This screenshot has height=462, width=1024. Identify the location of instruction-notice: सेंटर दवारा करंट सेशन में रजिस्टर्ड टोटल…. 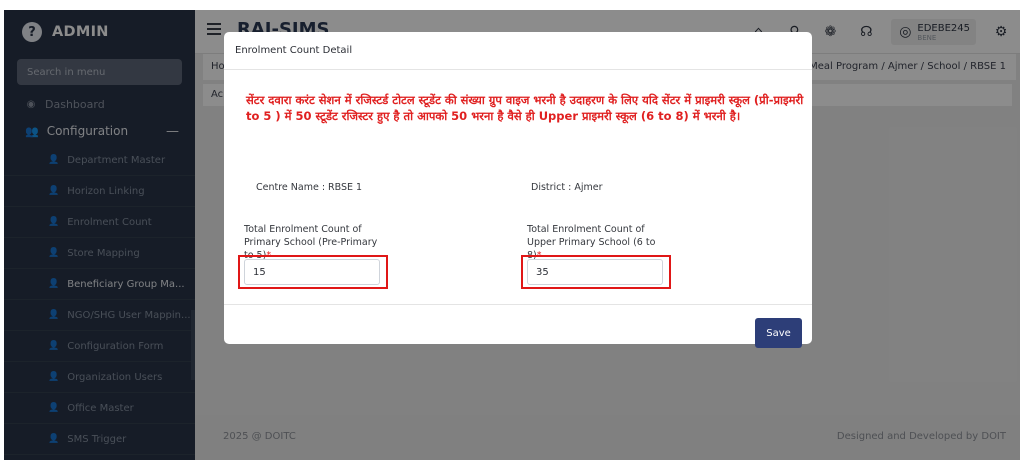
(525, 108).